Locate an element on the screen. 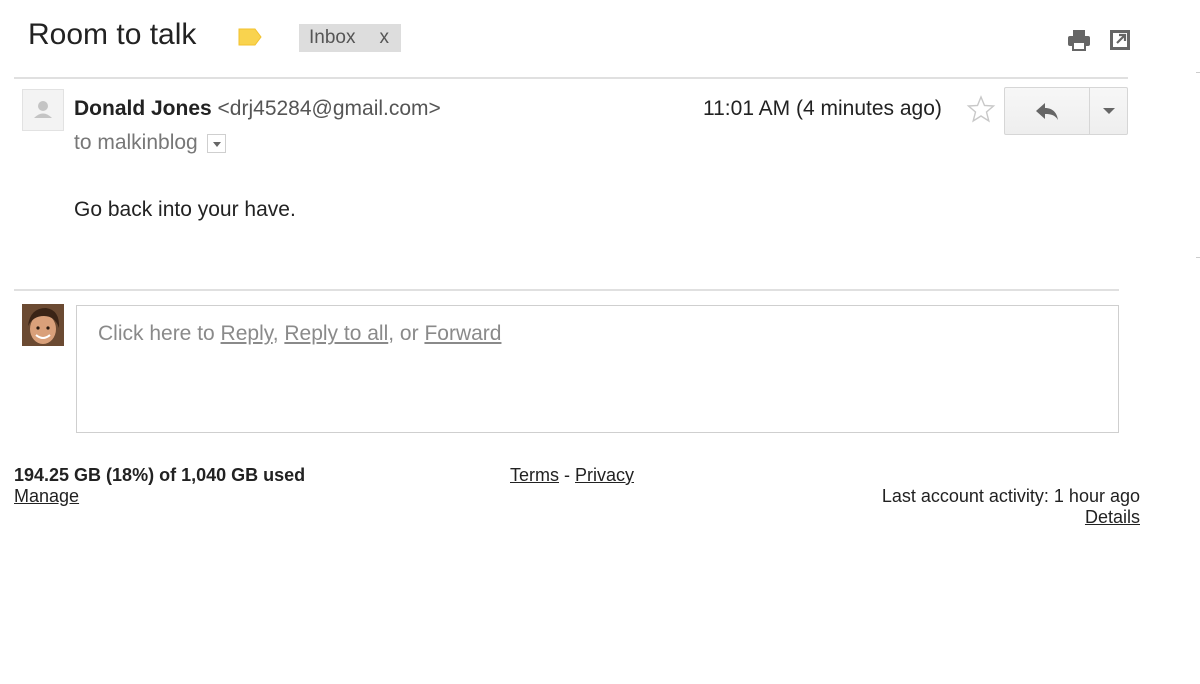  more-actions-button is located at coordinates (1108, 111).